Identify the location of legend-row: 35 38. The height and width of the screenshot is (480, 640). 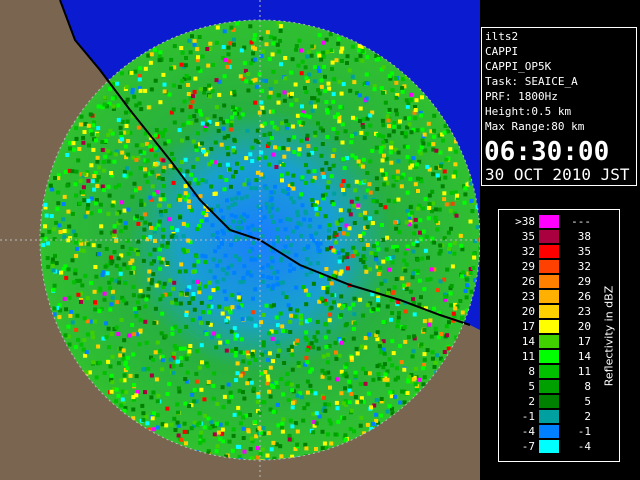
(559, 236).